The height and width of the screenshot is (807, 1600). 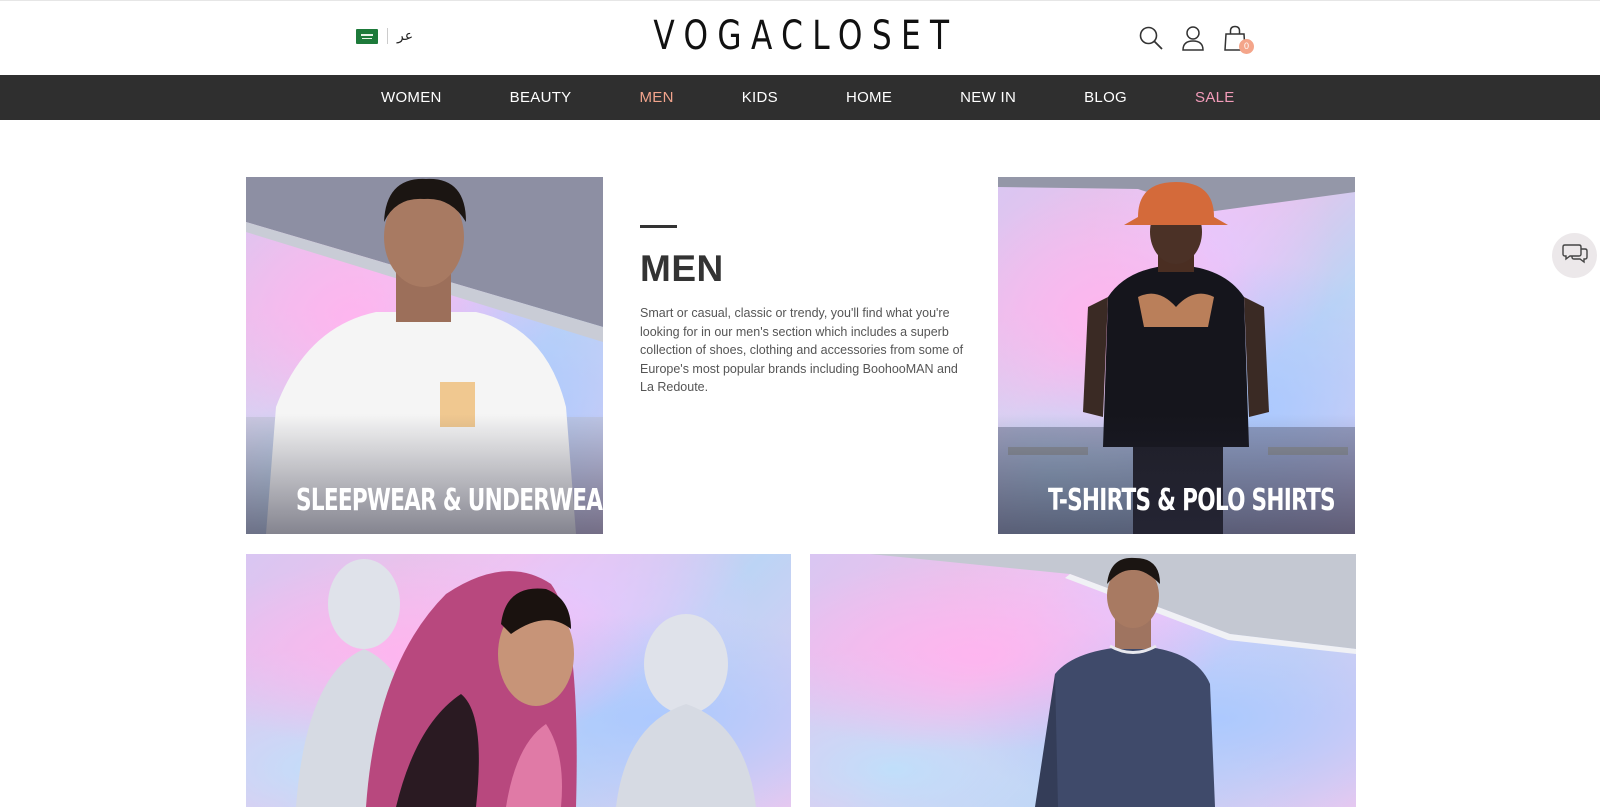 I want to click on category-tile-sleepwear: SLEEPWEAR & UNDERWEAR, so click(x=424, y=355).